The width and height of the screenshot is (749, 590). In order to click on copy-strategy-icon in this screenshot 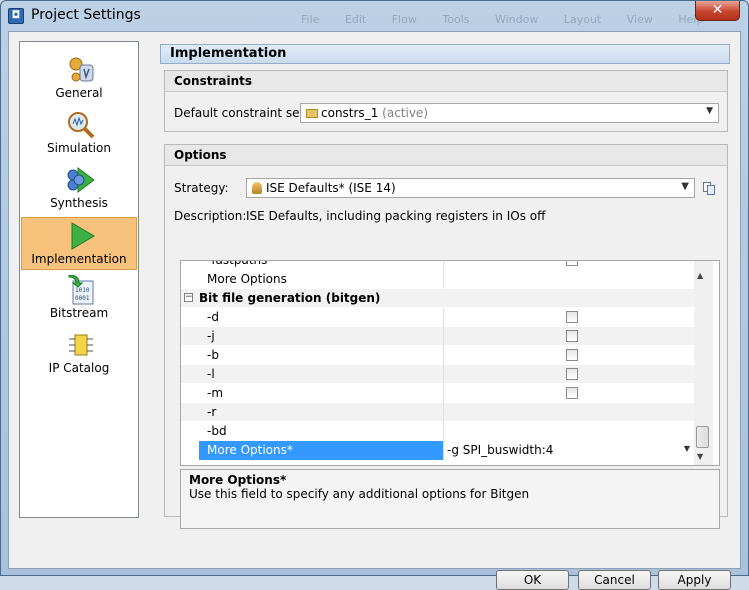, I will do `click(709, 188)`.